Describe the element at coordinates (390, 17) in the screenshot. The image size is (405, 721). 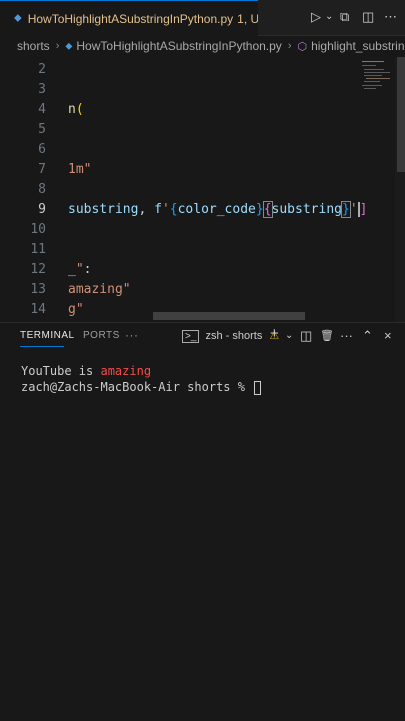
I see `more-actions-icon: ⋯` at that location.